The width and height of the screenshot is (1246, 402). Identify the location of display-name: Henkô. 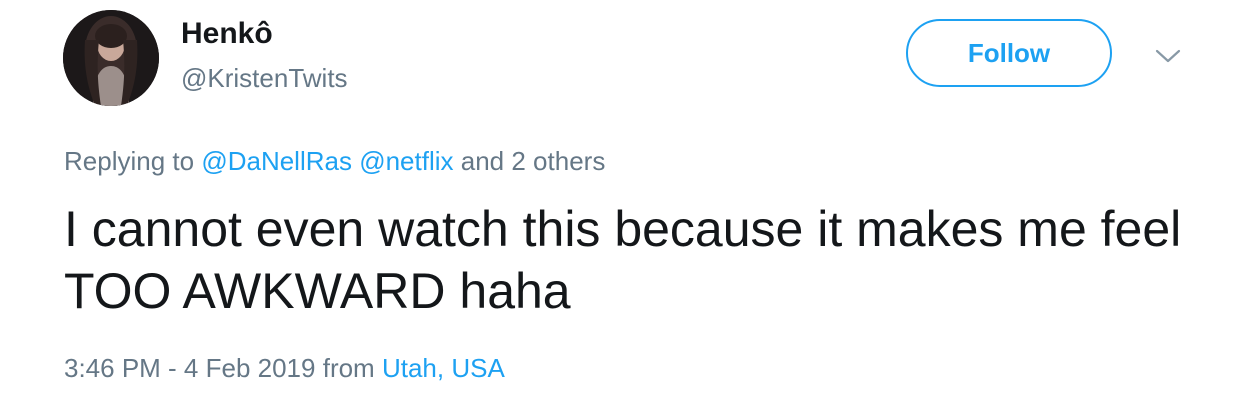
(227, 34).